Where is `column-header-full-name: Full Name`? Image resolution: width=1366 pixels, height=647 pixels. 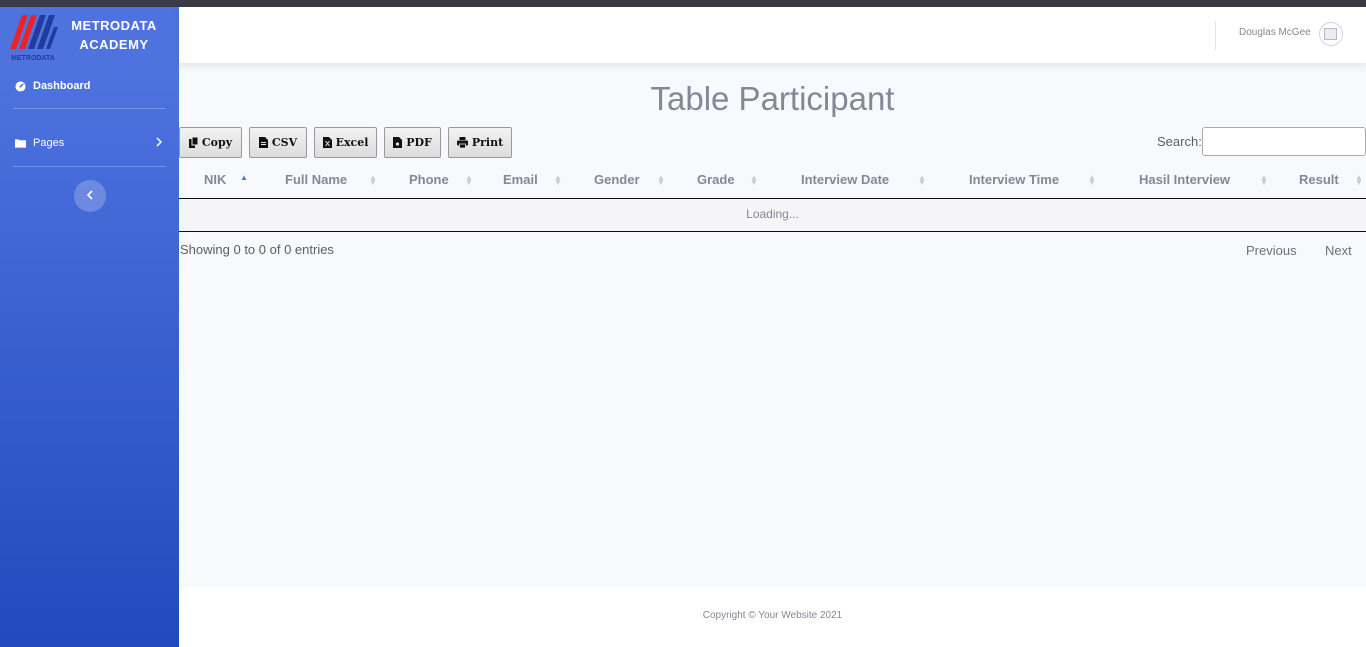
column-header-full-name: Full Name is located at coordinates (316, 182).